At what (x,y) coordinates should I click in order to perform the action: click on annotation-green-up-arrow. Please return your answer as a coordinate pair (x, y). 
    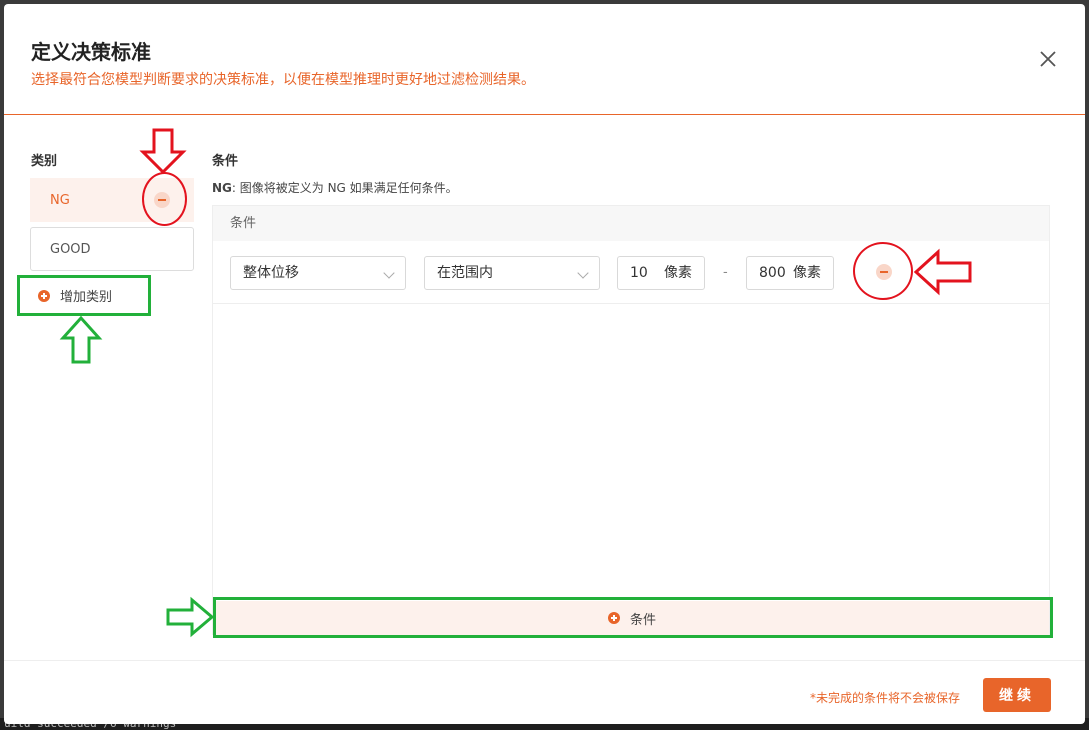
    Looking at the image, I should click on (81, 339).